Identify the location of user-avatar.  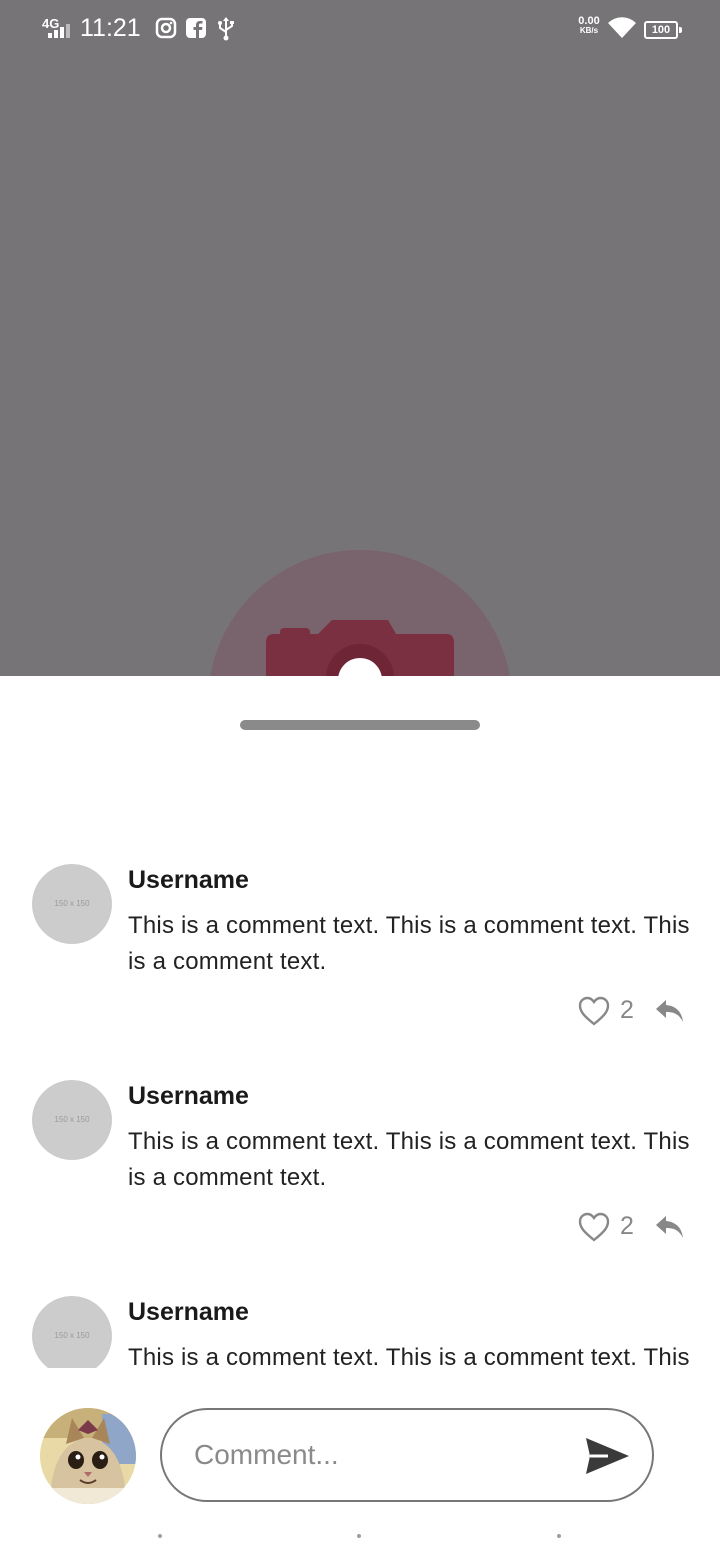
(88, 1456).